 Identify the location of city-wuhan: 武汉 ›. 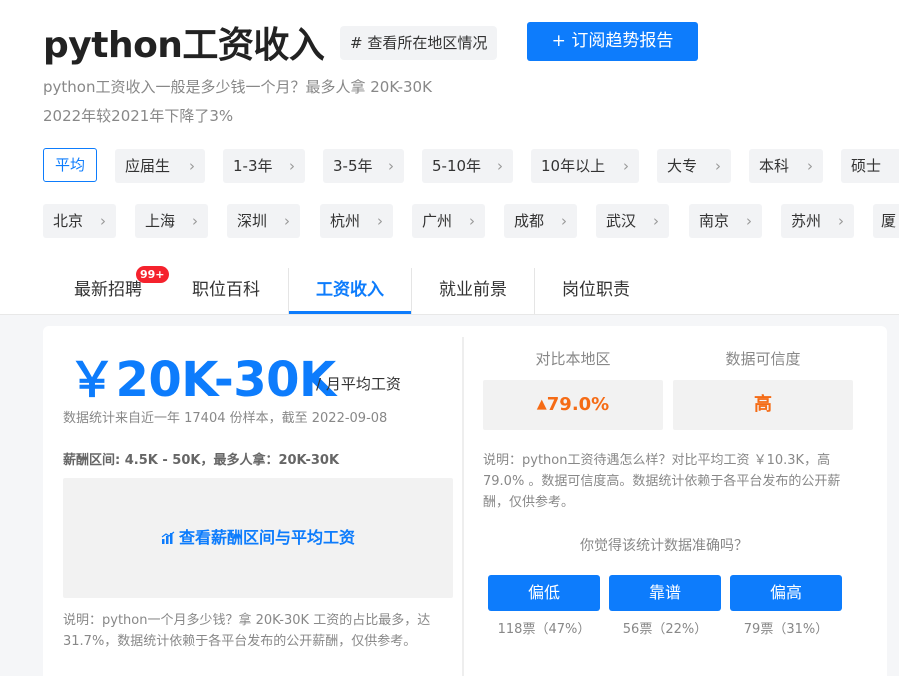
(632, 221).